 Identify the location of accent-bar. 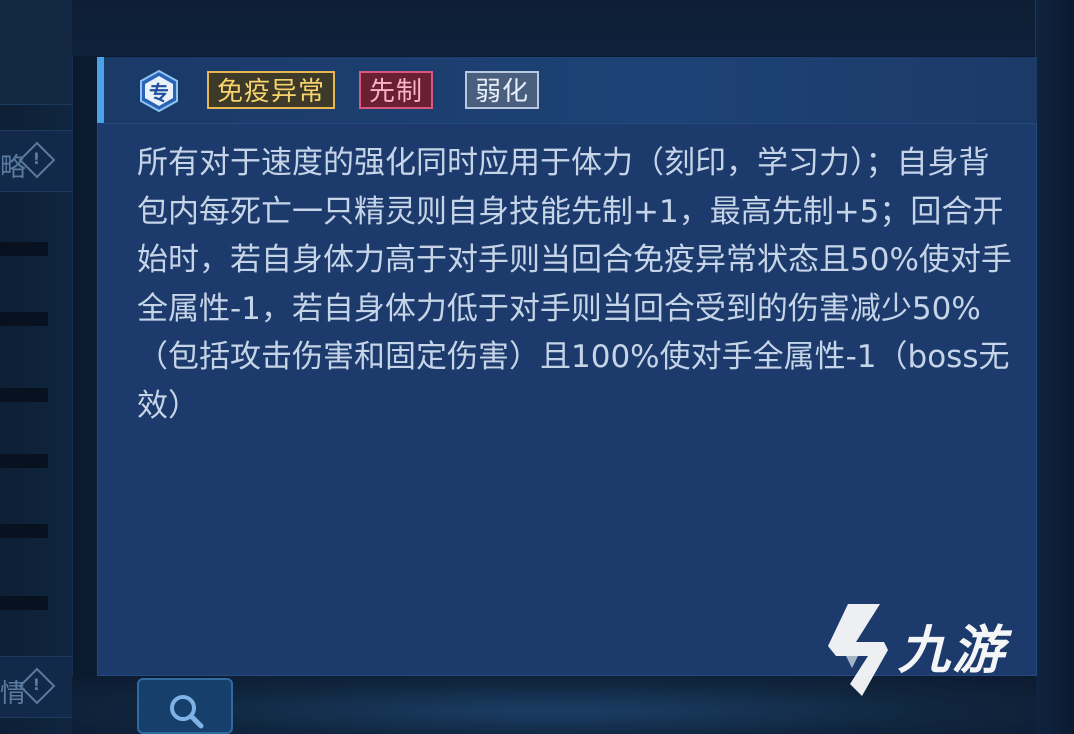
(100, 90).